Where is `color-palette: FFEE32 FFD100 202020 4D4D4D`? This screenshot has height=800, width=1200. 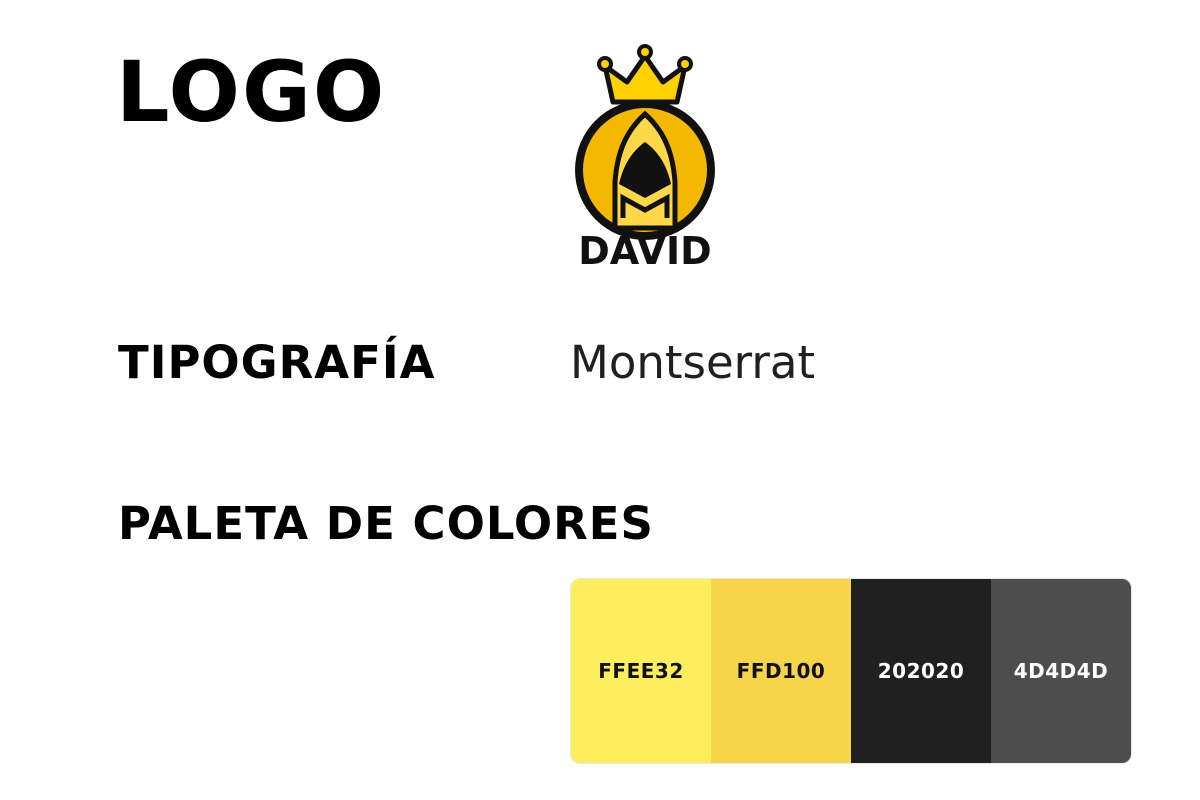 color-palette: FFEE32 FFD100 202020 4D4D4D is located at coordinates (851, 671).